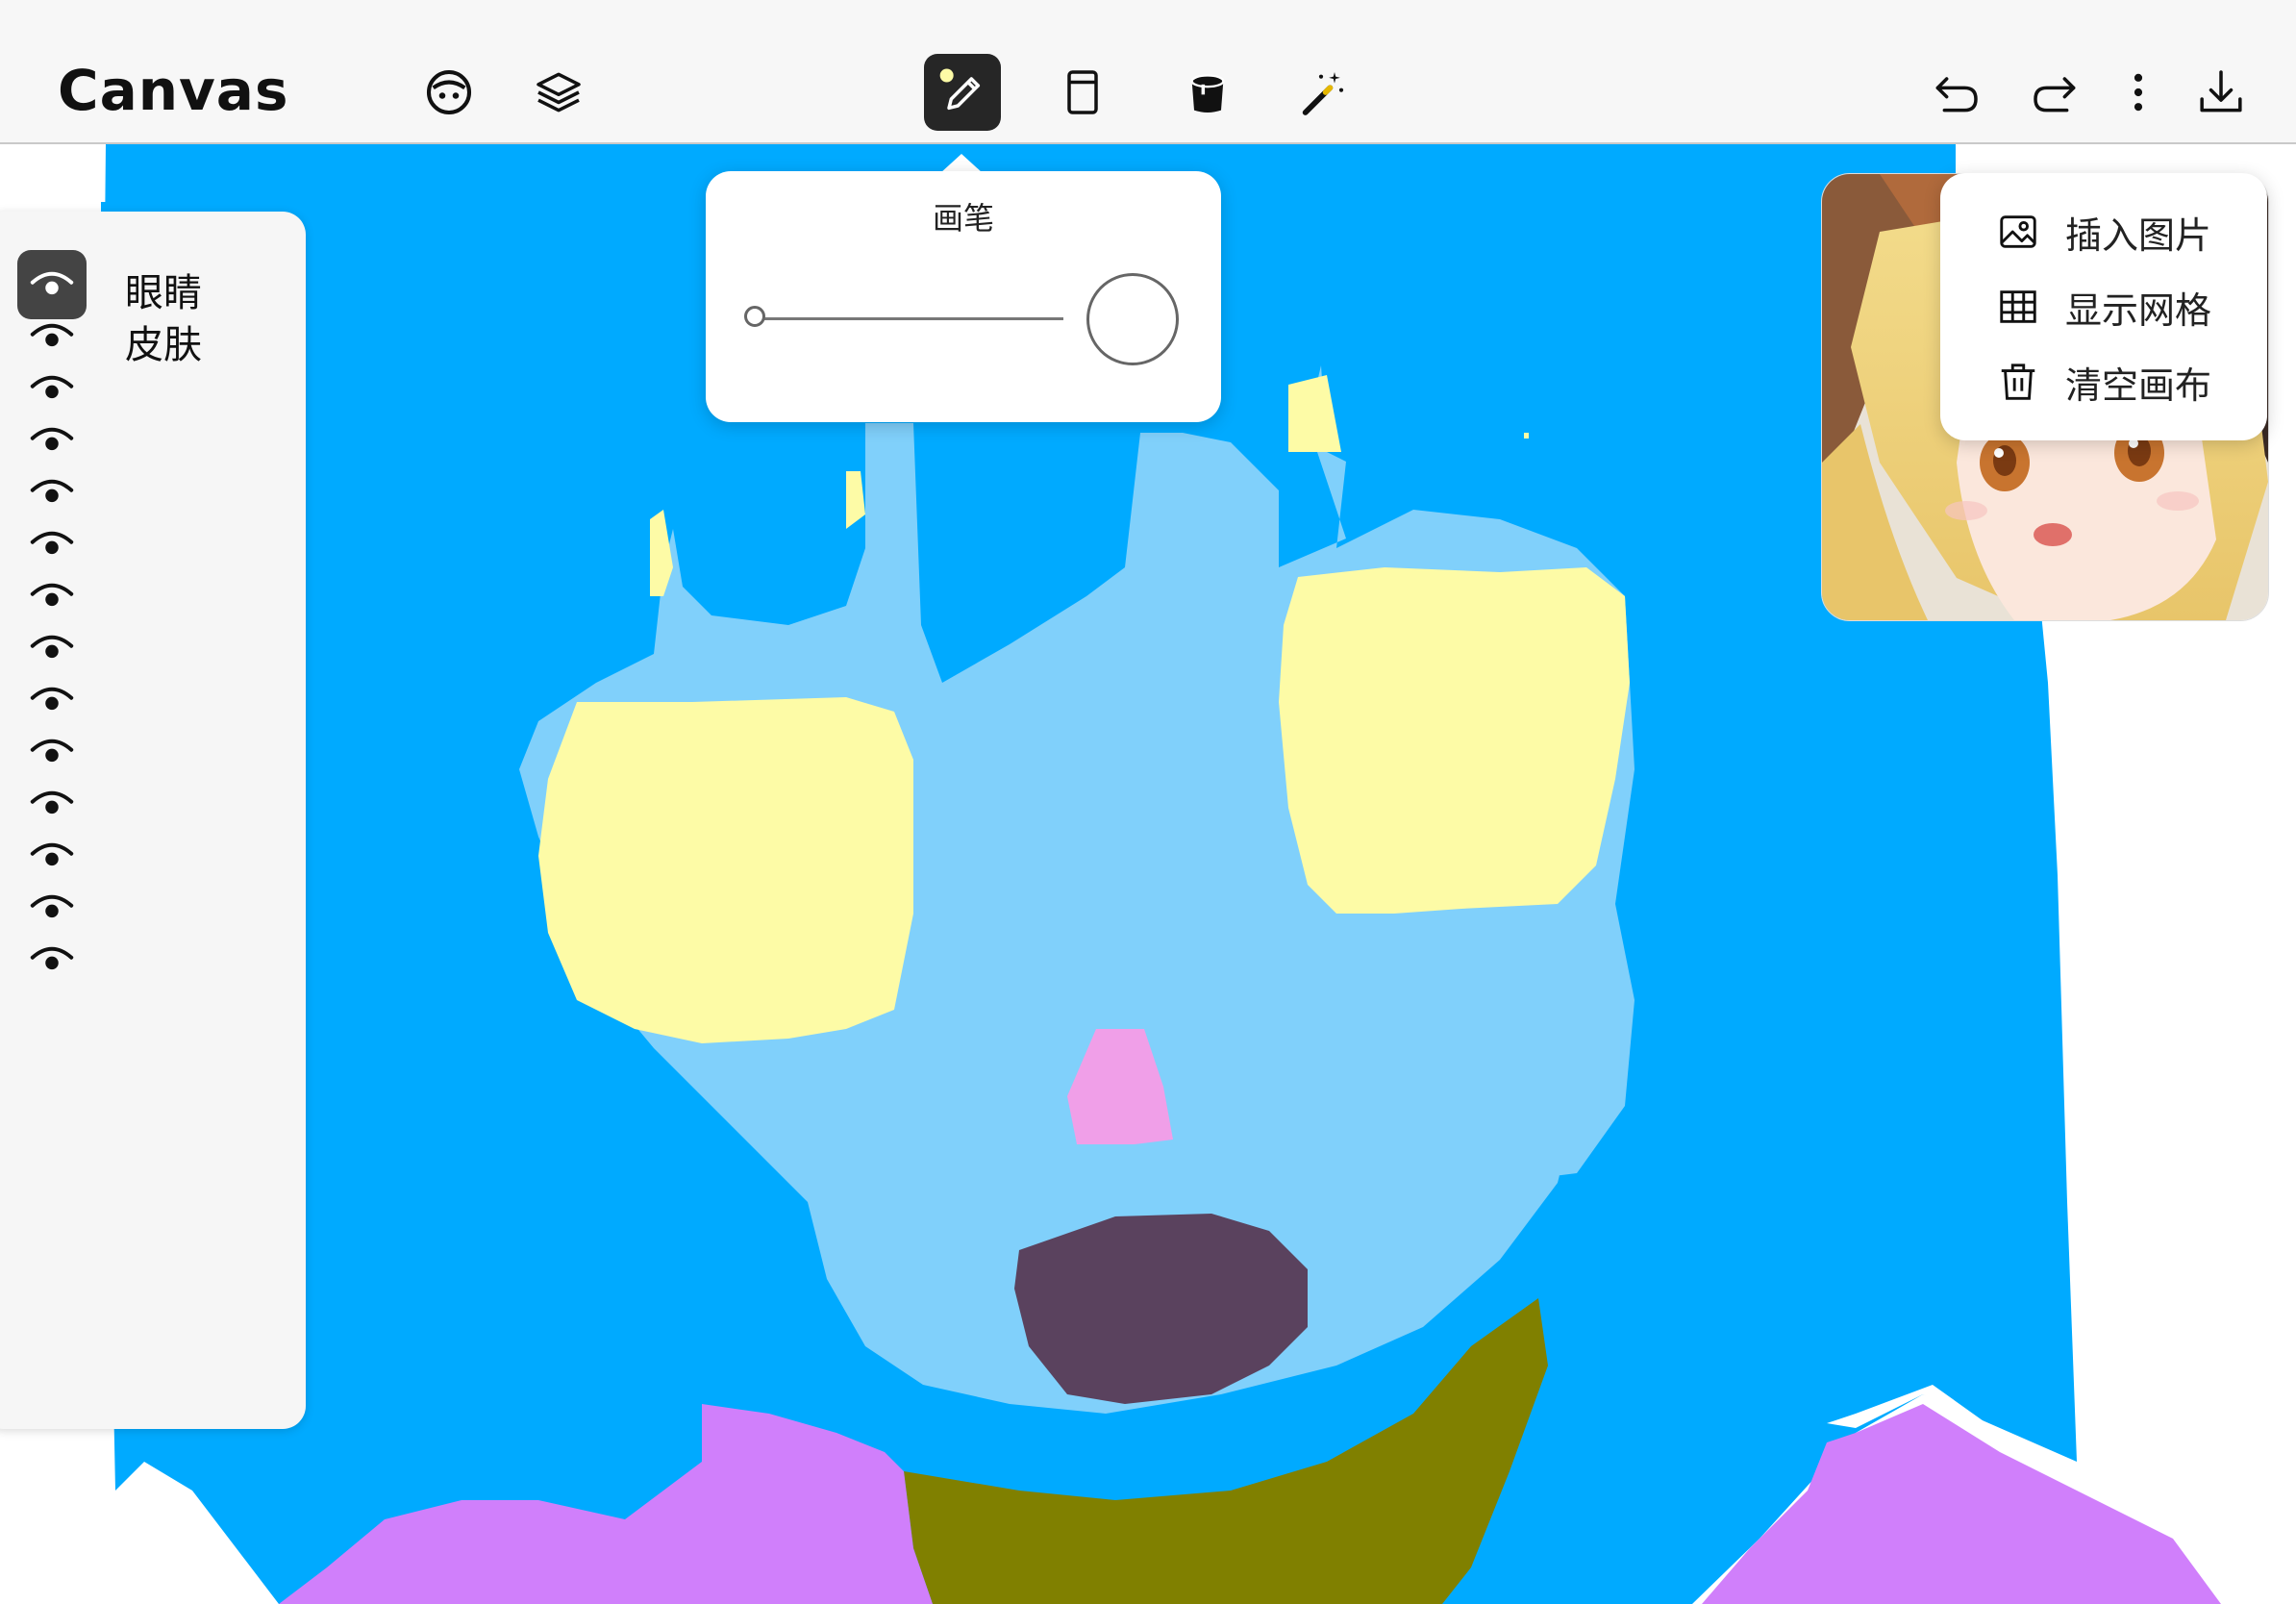 The width and height of the screenshot is (2296, 1604). I want to click on menu-item-label: 显示网格, so click(2138, 310).